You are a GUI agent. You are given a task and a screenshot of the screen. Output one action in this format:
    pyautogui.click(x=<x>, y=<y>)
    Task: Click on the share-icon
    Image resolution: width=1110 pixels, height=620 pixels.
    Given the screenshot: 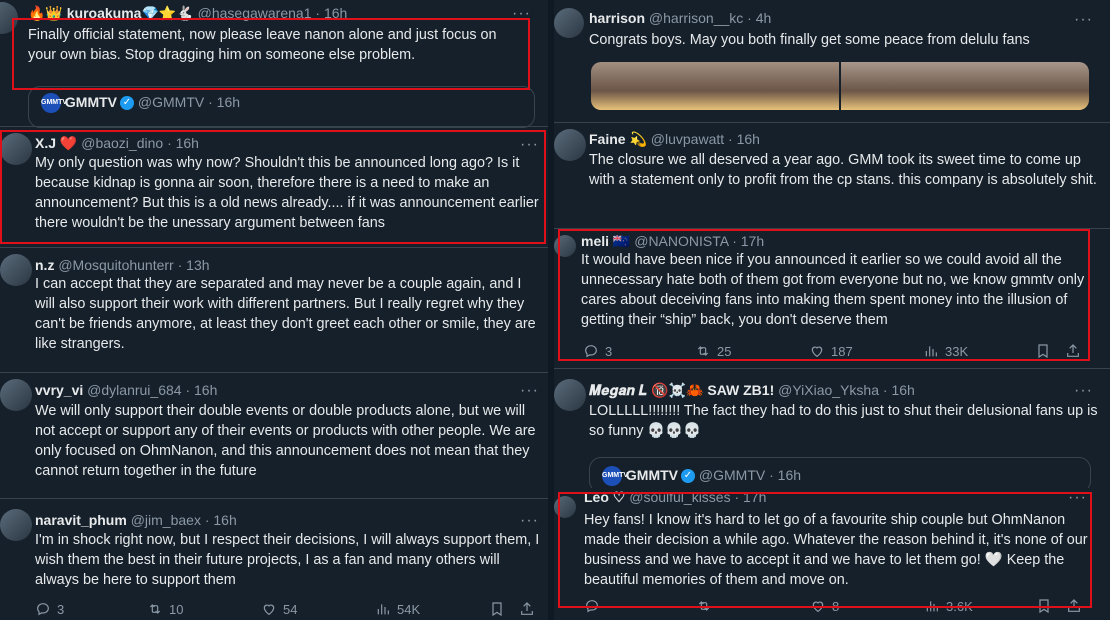 What is the action you would take?
    pyautogui.click(x=527, y=609)
    